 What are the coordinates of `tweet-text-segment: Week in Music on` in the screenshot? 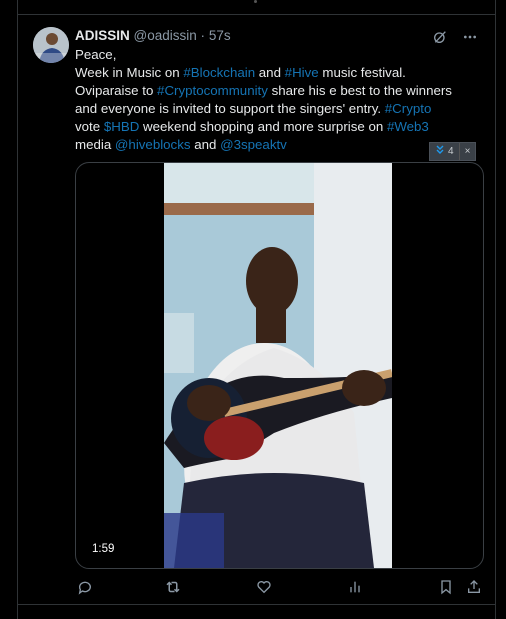 It's located at (129, 72).